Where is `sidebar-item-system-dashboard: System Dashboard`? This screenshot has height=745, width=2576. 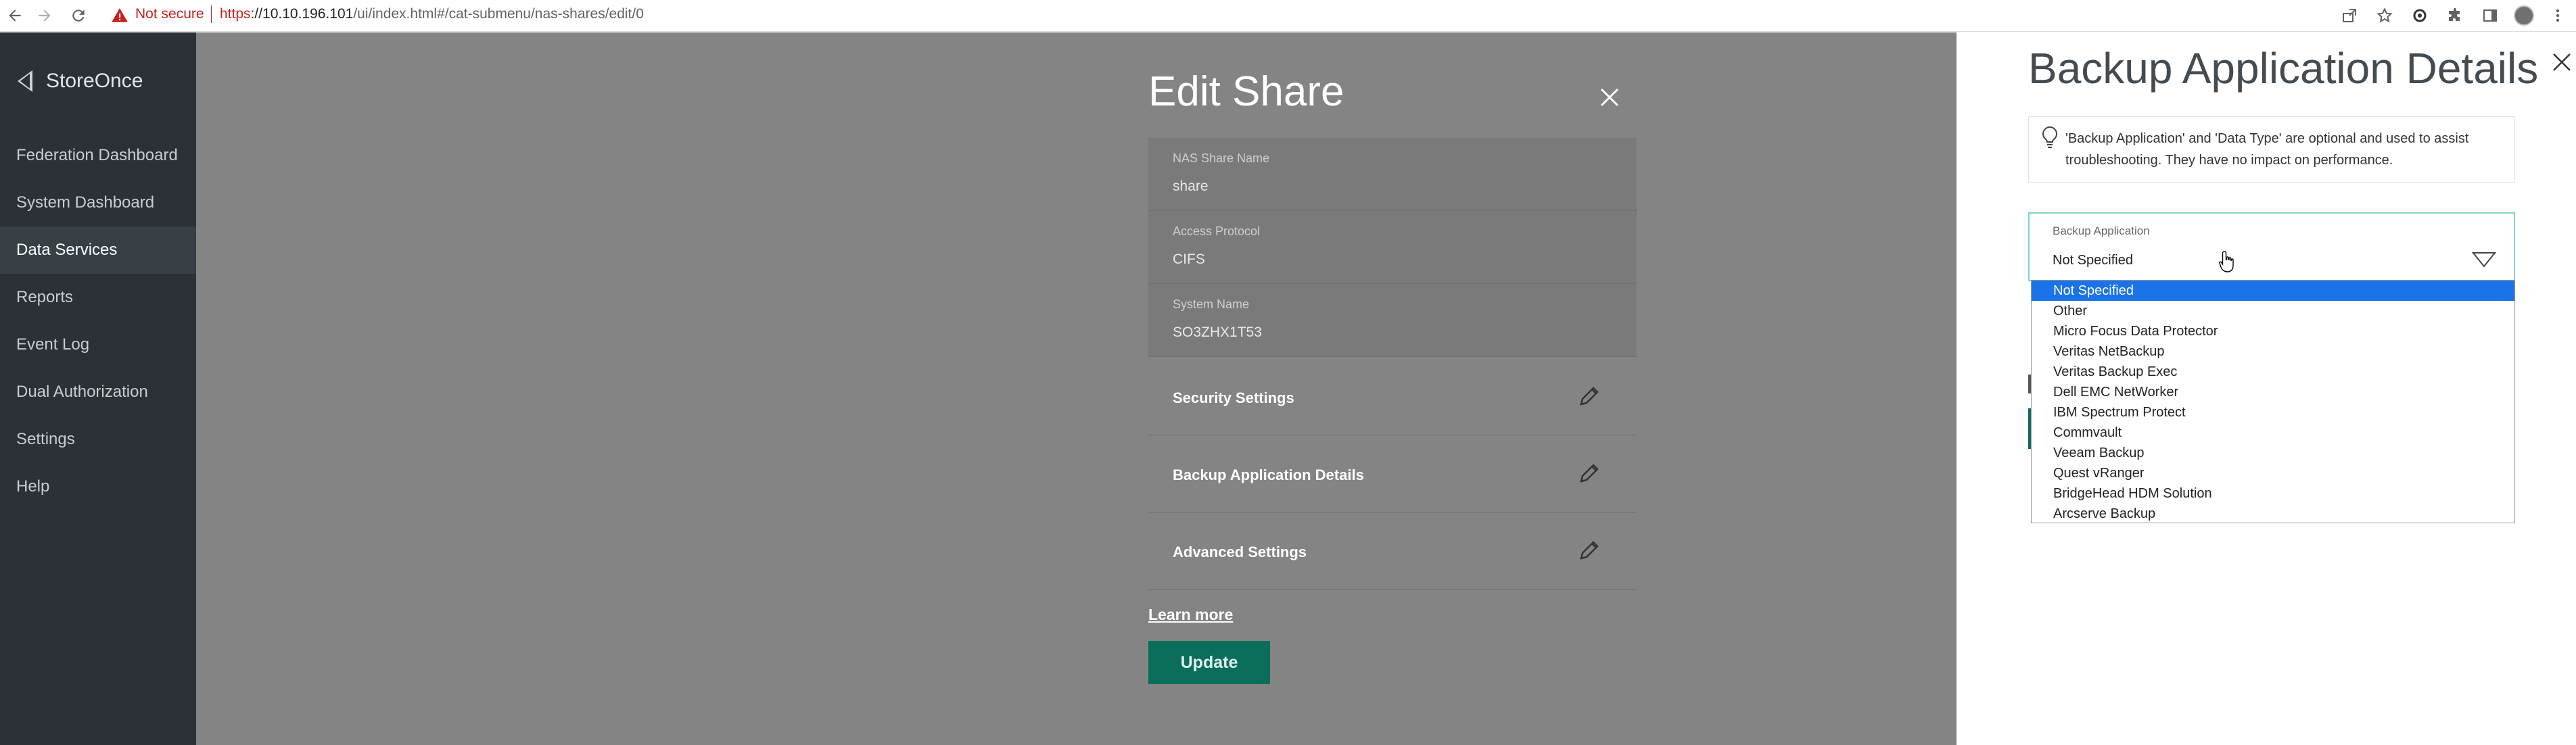
sidebar-item-system-dashboard: System Dashboard is located at coordinates (98, 202).